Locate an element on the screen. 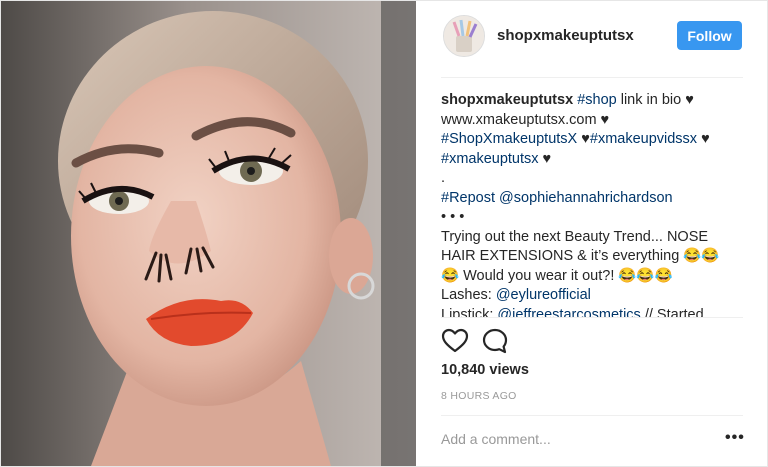 The width and height of the screenshot is (768, 467). header-divider is located at coordinates (592, 77).